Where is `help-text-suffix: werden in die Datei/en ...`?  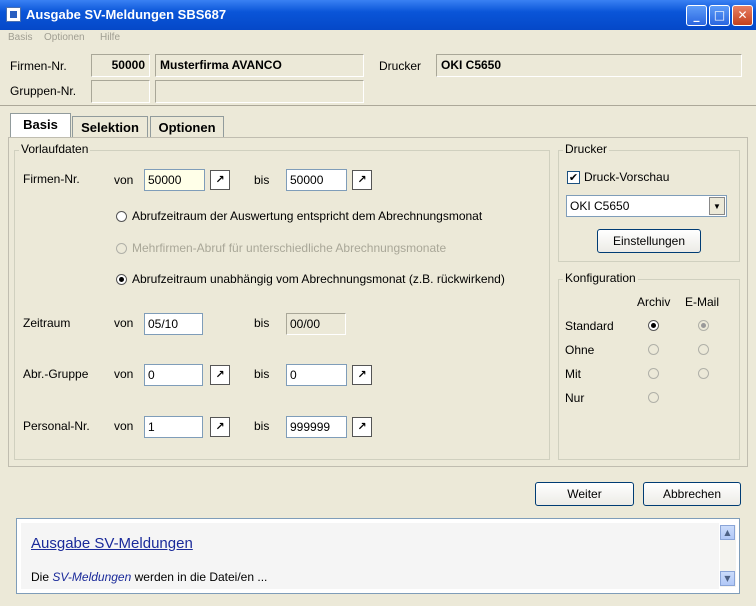 help-text-suffix: werden in die Datei/en ... is located at coordinates (199, 577).